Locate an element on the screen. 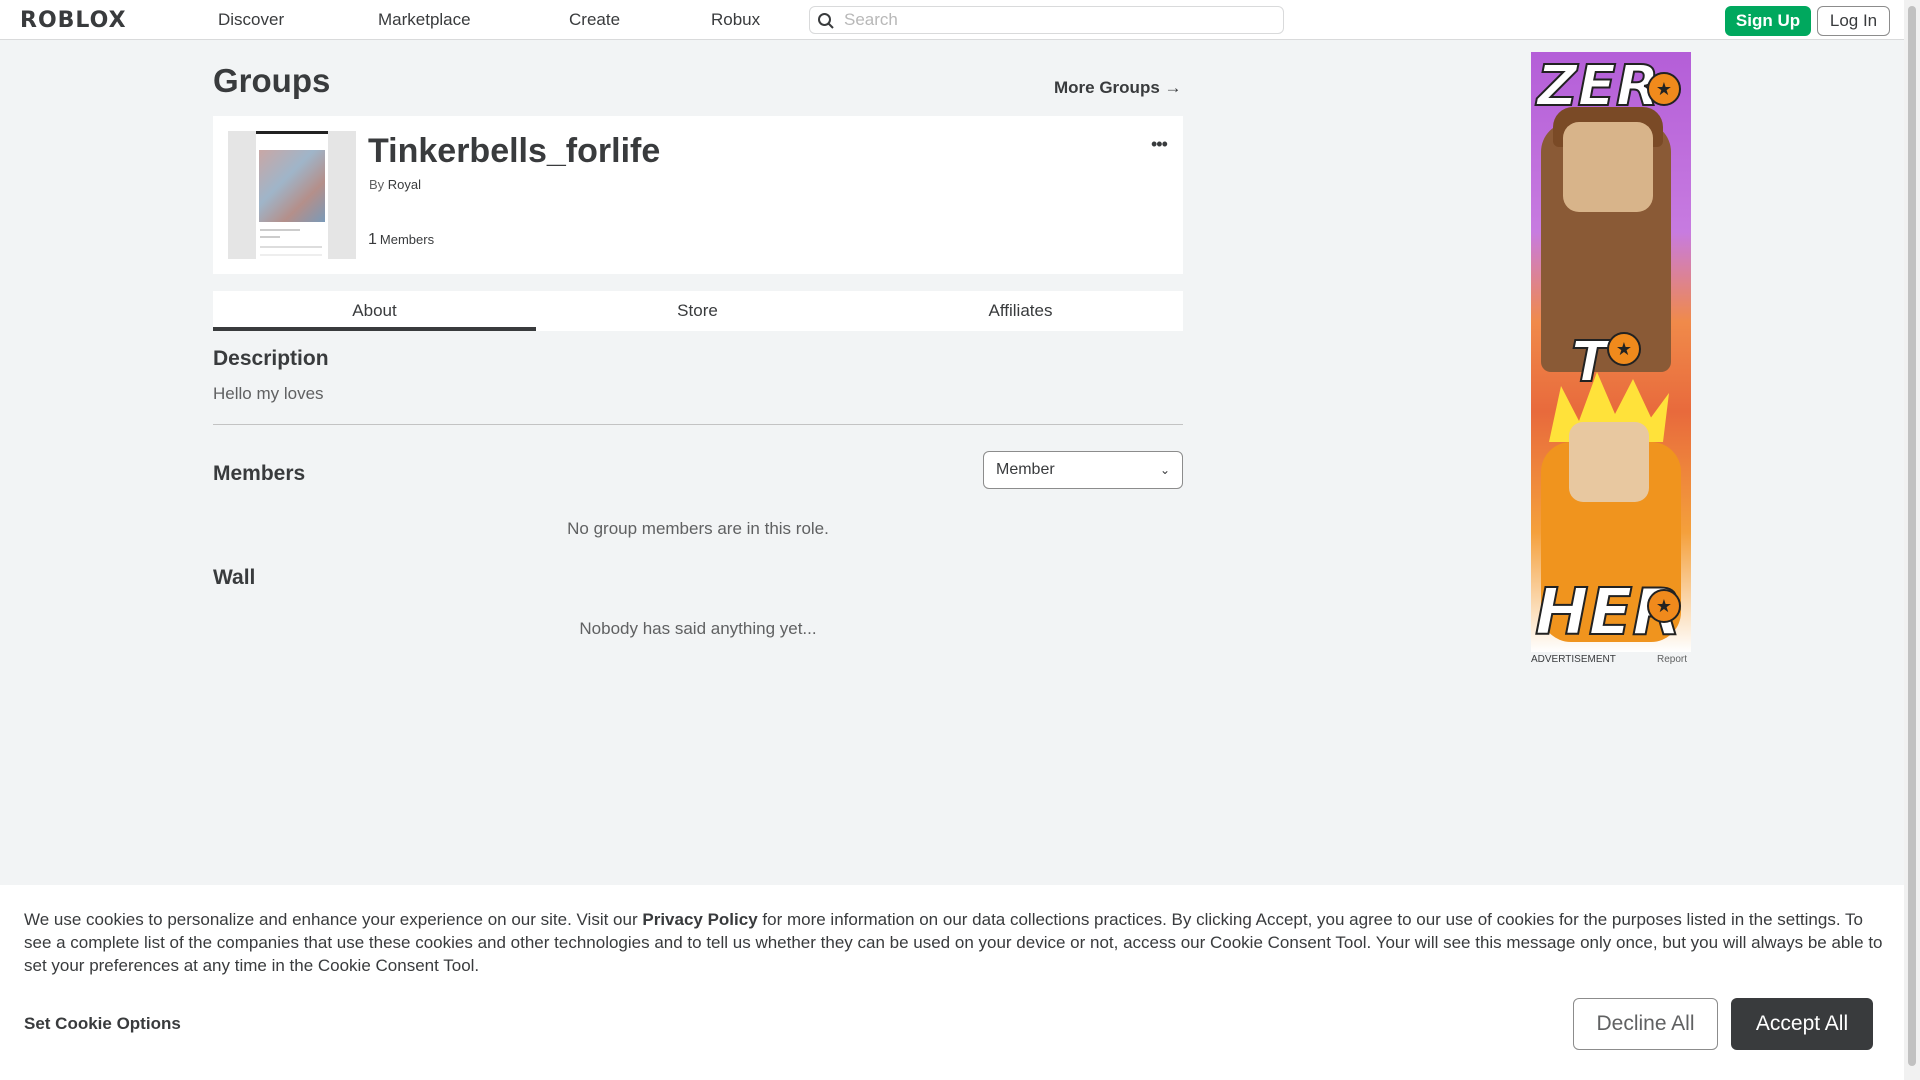 This screenshot has width=1920, height=1080. nav-link-robux: Robux is located at coordinates (735, 20).